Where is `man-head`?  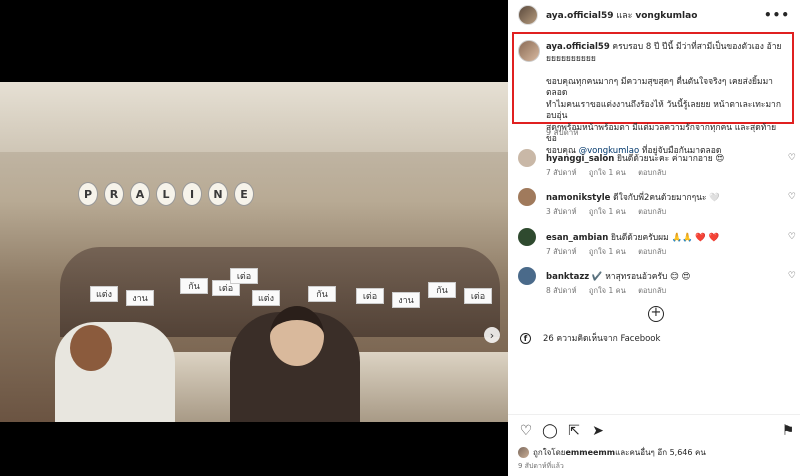 man-head is located at coordinates (91, 348).